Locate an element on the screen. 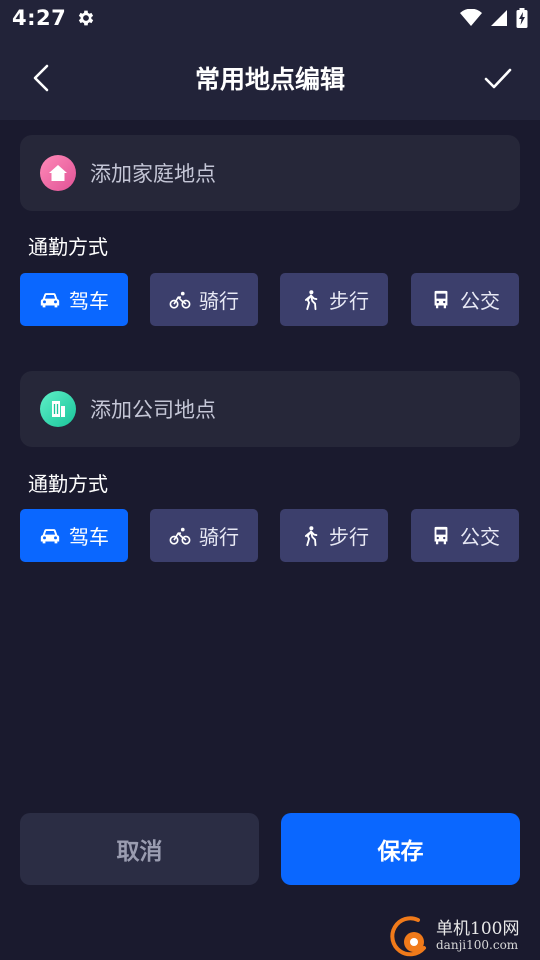 Image resolution: width=540 pixels, height=960 pixels. home-mode-drive-label: 驾车 is located at coordinates (89, 301).